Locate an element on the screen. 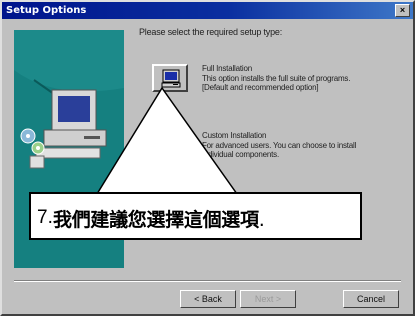  note-text: 我們建議您選擇這個選項. is located at coordinates (159, 218).